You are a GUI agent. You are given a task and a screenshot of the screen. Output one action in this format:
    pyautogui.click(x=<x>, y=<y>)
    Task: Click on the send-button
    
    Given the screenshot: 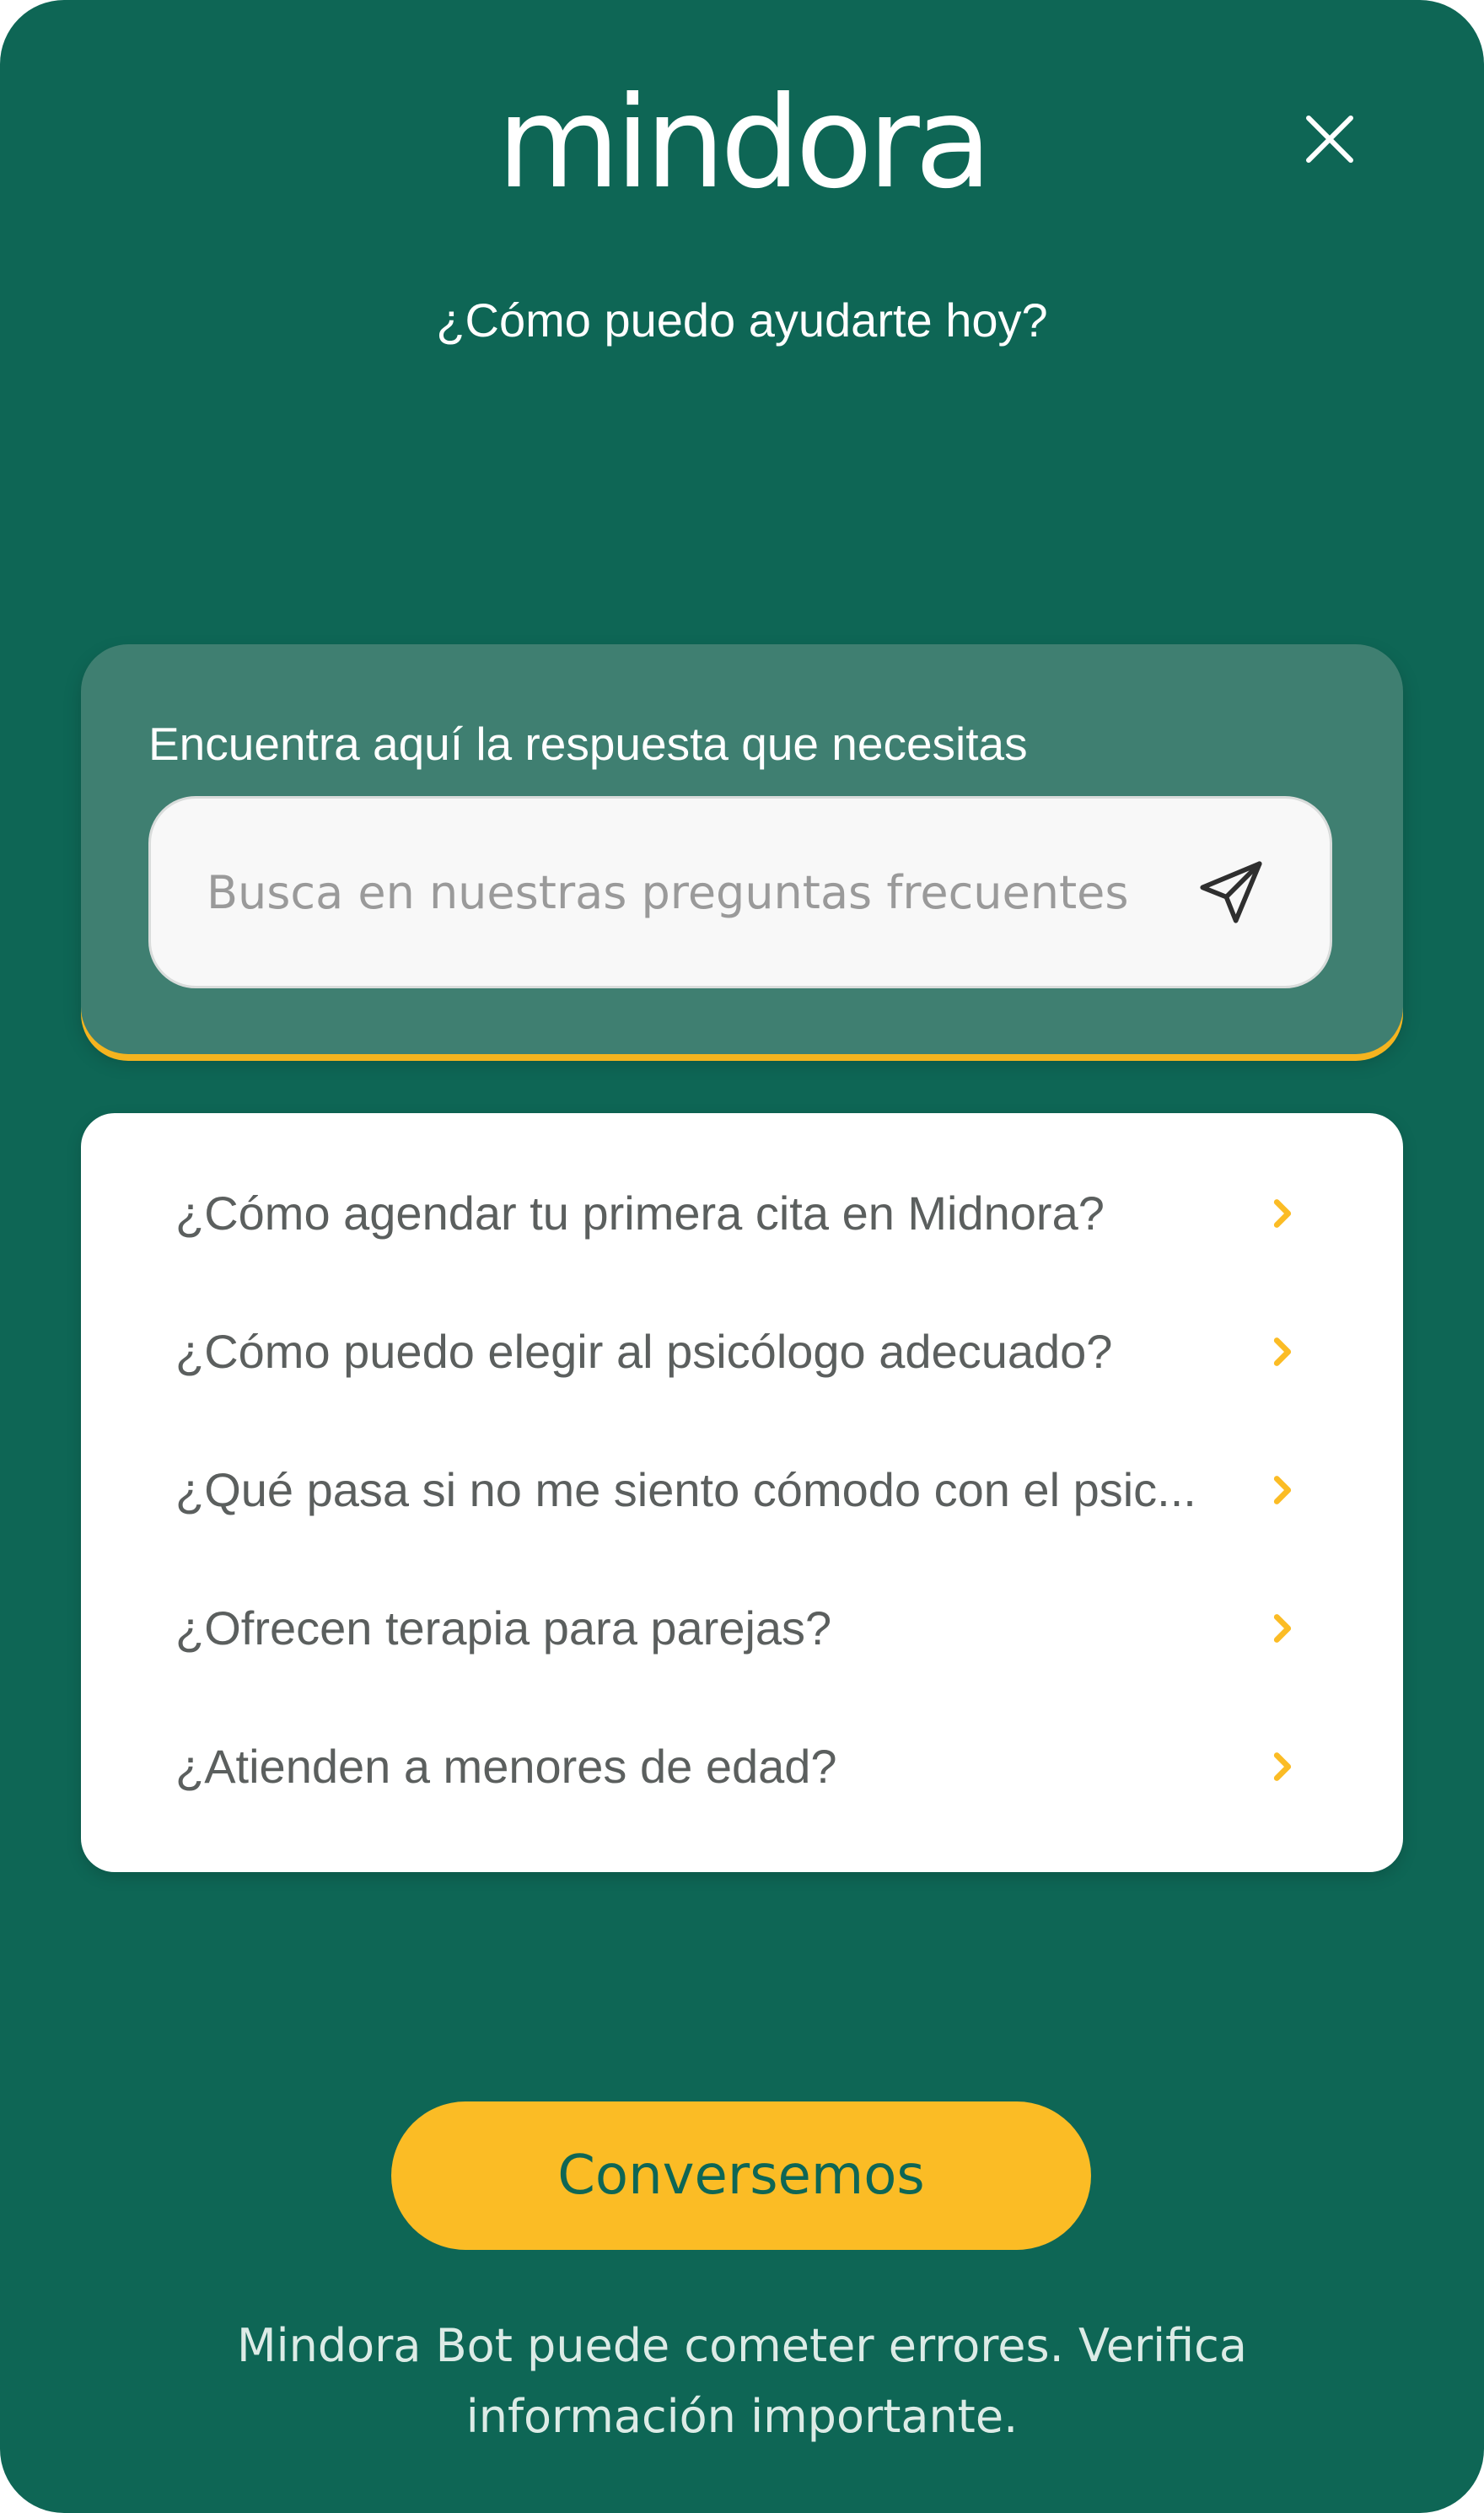 What is the action you would take?
    pyautogui.click(x=1231, y=892)
    